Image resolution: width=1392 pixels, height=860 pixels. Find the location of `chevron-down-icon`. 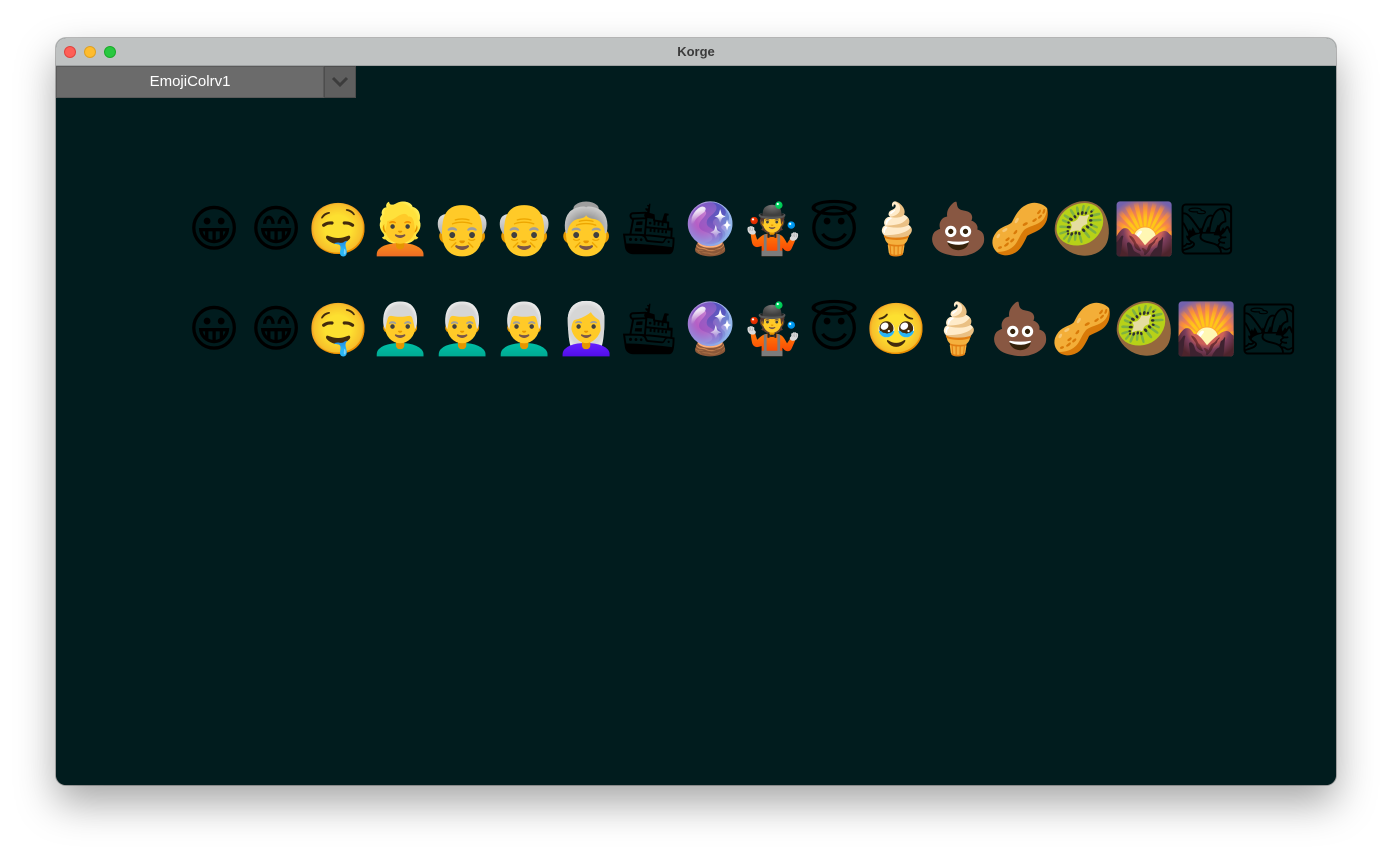

chevron-down-icon is located at coordinates (340, 82).